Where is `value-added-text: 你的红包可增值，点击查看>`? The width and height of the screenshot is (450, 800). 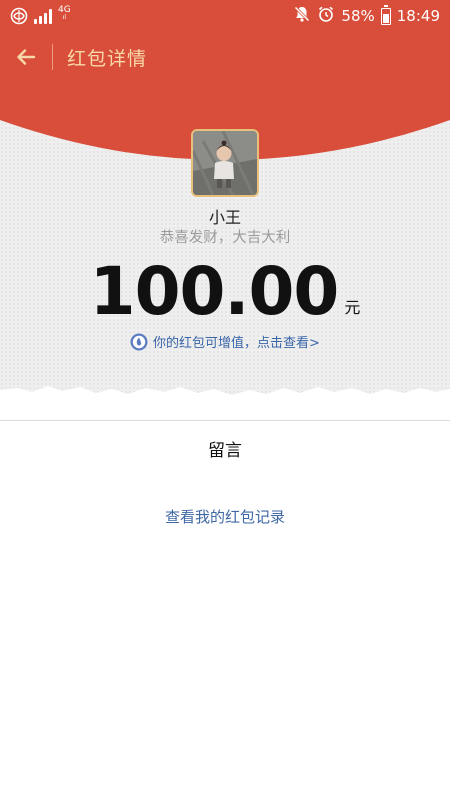 value-added-text: 你的红包可增值，点击查看> is located at coordinates (236, 343).